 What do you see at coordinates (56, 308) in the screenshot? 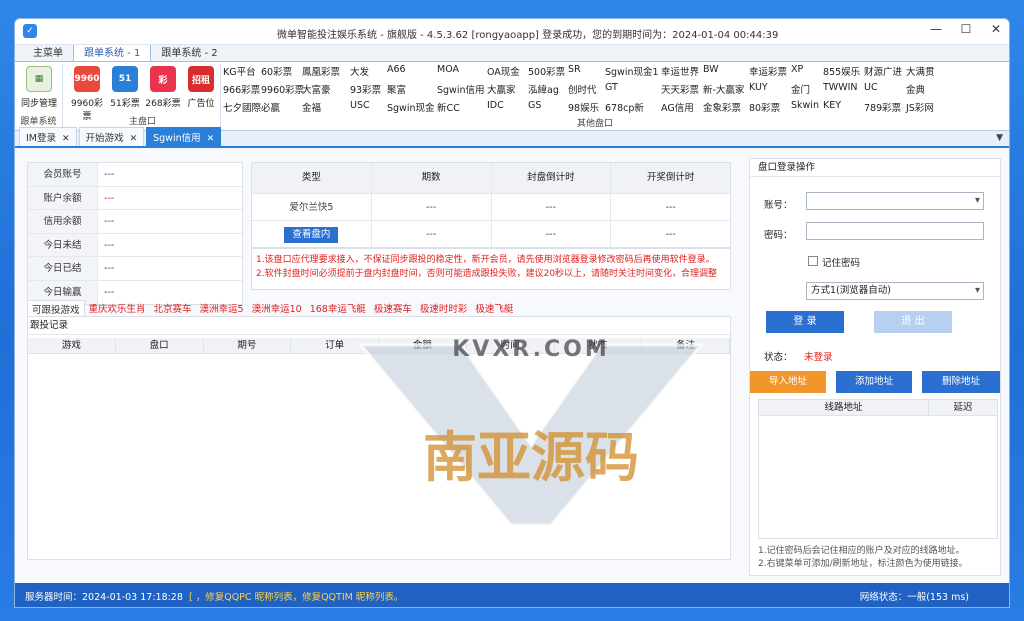
I see `tab-followable-games: 可跟投游戏` at bounding box center [56, 308].